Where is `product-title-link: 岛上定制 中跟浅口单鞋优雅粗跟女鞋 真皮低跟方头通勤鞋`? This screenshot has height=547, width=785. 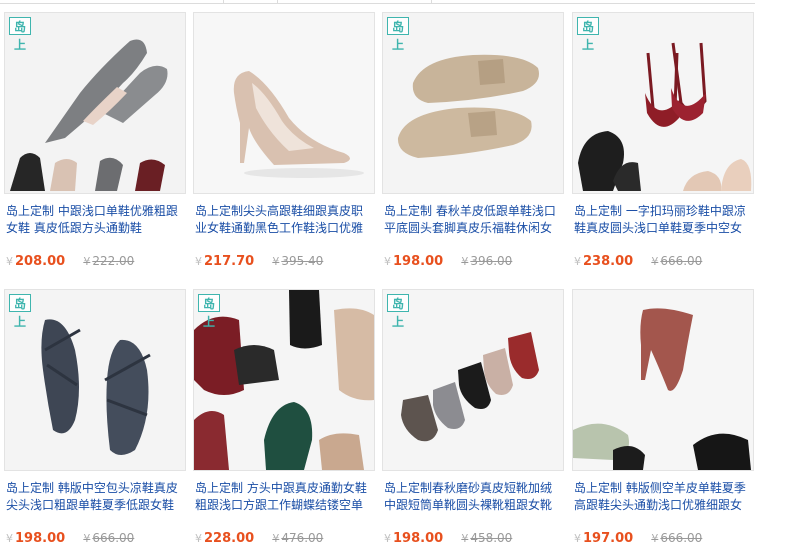 product-title-link: 岛上定制 中跟浅口单鞋优雅粗跟女鞋 真皮低跟方头通勤鞋 is located at coordinates (95, 220).